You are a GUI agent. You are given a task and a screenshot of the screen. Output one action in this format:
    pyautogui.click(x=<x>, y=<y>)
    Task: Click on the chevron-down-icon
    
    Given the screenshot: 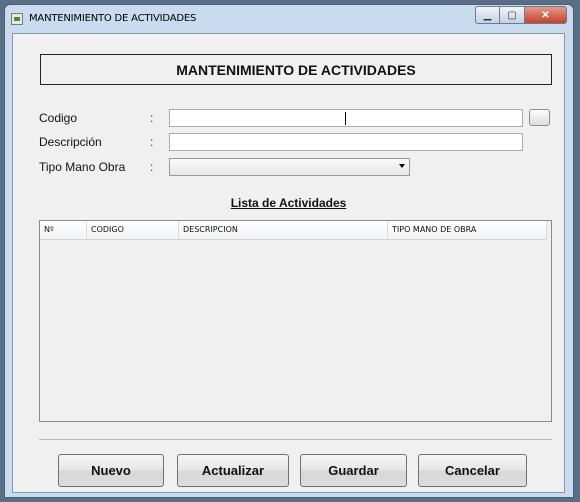 What is the action you would take?
    pyautogui.click(x=402, y=166)
    